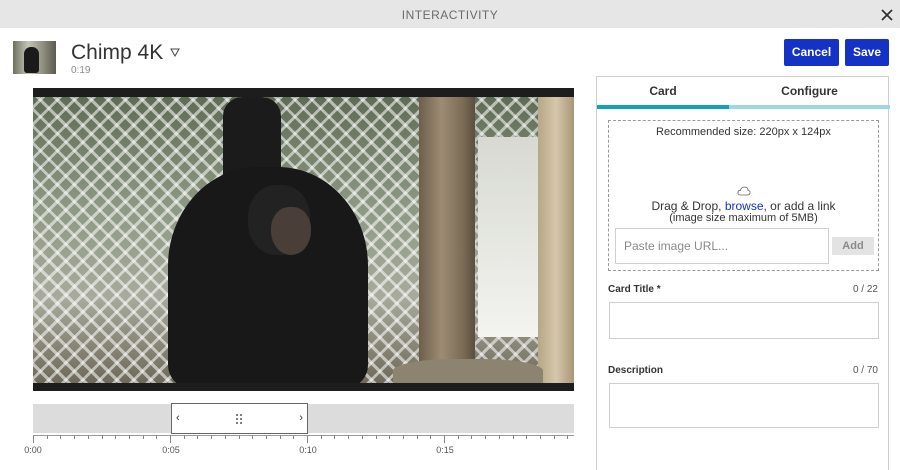  I want to click on video-header: Chimp 4K 0:19 Cancel Save, so click(450, 53).